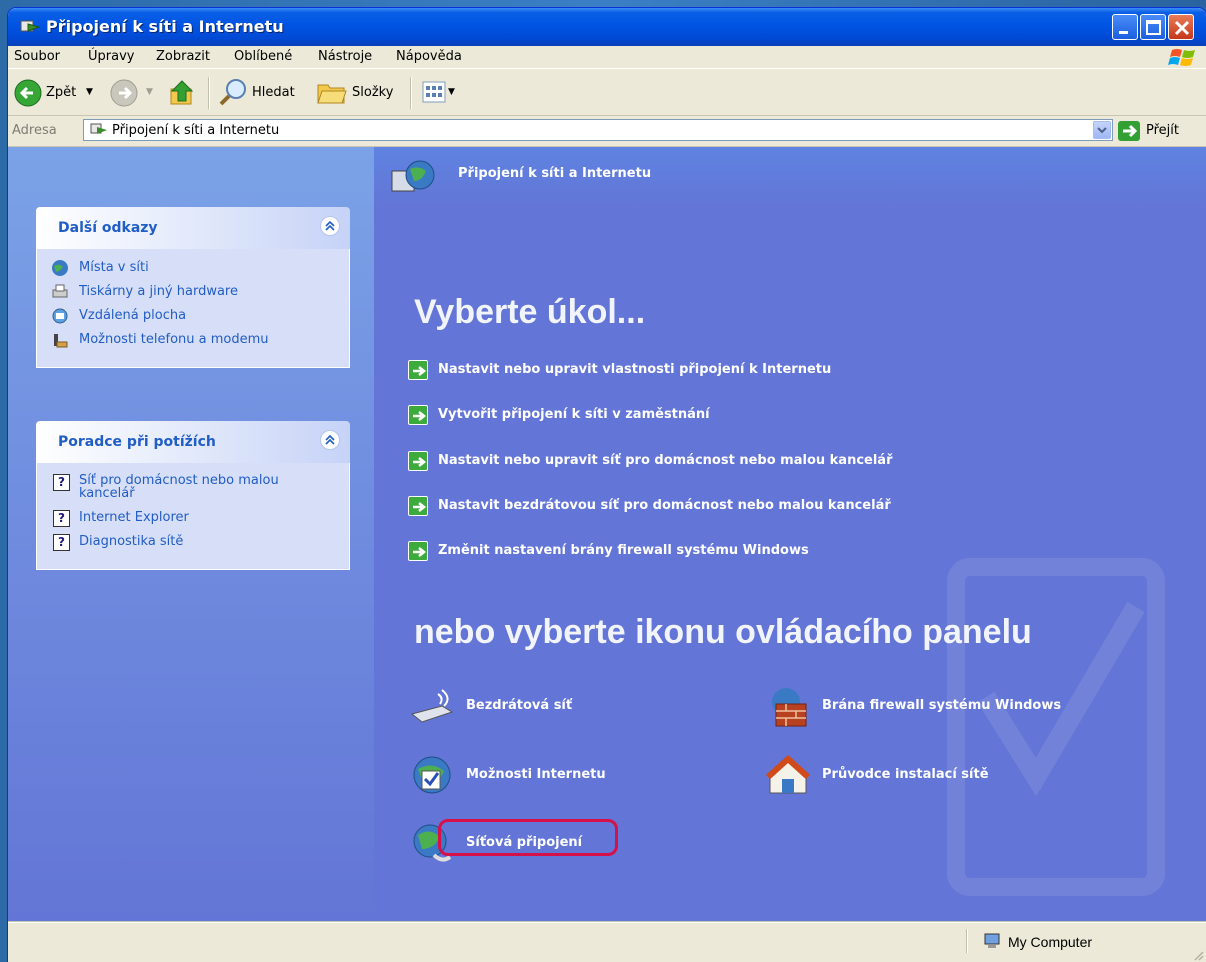 The height and width of the screenshot is (962, 1206). Describe the element at coordinates (607, 942) in the screenshot. I see `status-bar: My Computer` at that location.